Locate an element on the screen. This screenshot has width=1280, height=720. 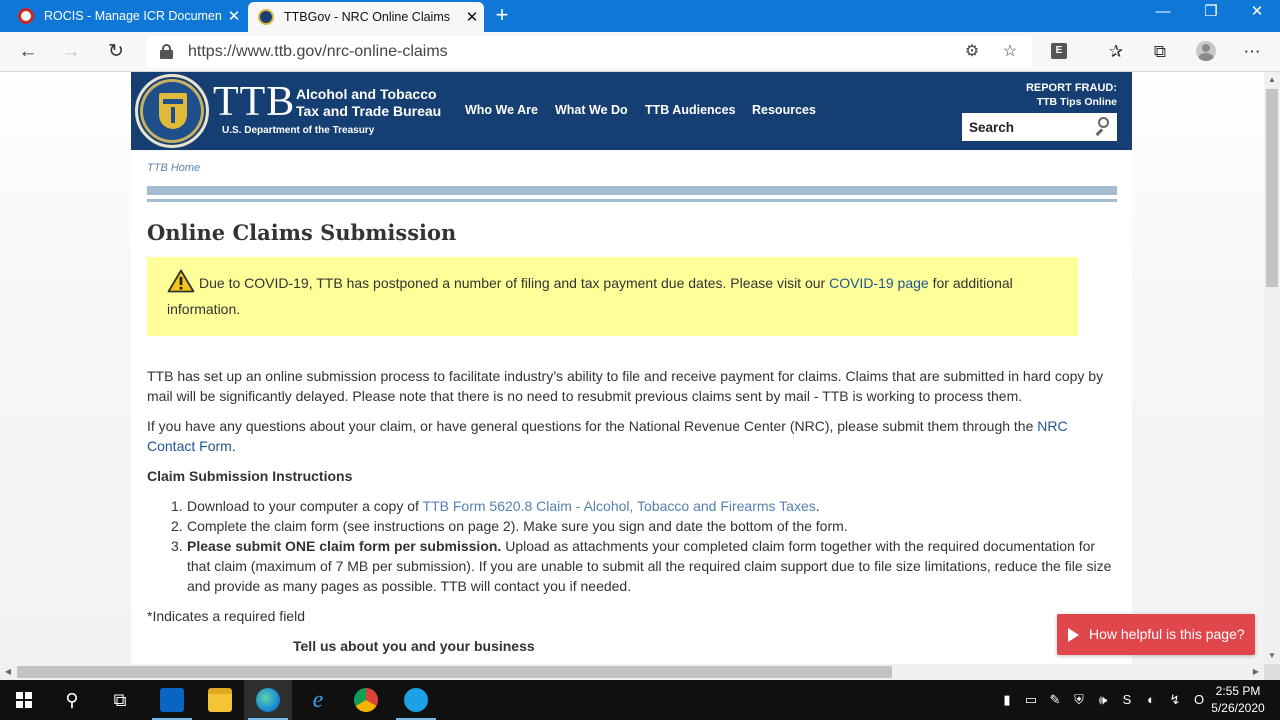
pen-icon: ✎ is located at coordinates (1055, 700).